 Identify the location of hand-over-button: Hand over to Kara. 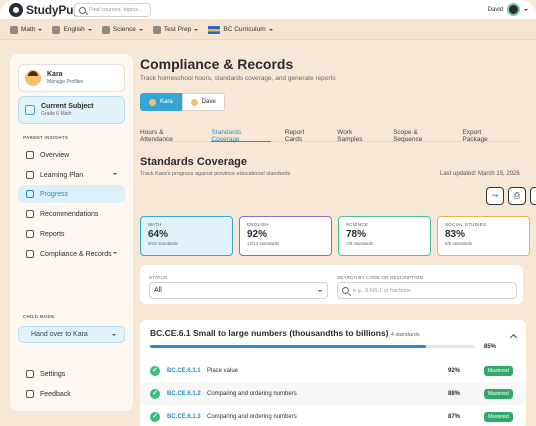
(71, 334).